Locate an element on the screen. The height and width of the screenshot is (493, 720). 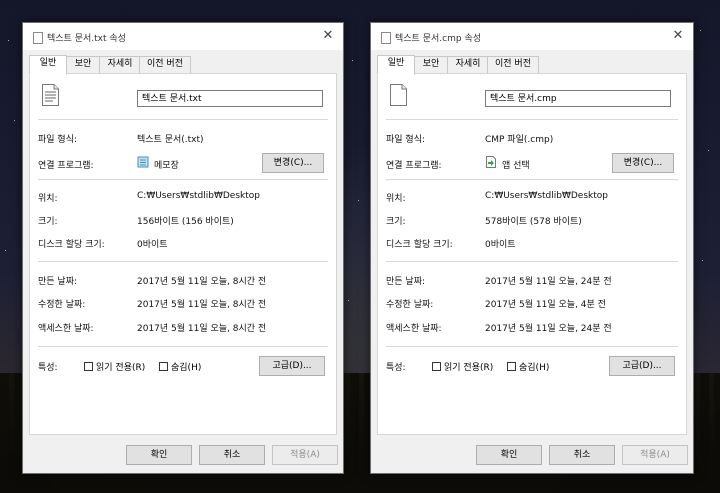
title-bar: 텍스트 문서.txt 속성 ✕ is located at coordinates (183, 36).